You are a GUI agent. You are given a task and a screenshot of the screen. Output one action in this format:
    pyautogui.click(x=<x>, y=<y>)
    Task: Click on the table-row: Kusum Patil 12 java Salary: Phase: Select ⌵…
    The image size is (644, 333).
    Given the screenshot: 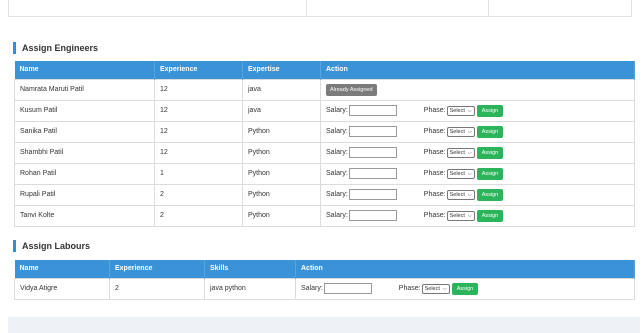 What is the action you would take?
    pyautogui.click(x=324, y=110)
    